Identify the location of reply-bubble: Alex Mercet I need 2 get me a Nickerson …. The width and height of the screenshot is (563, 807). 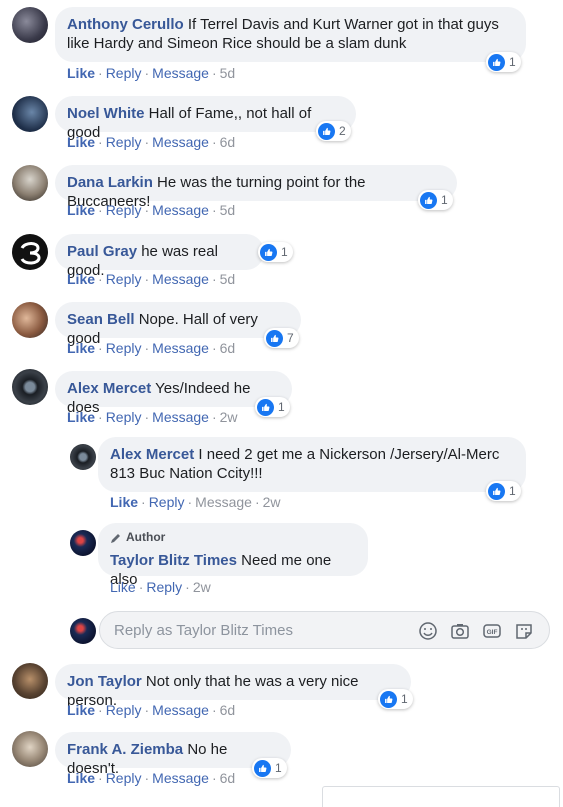
(312, 464).